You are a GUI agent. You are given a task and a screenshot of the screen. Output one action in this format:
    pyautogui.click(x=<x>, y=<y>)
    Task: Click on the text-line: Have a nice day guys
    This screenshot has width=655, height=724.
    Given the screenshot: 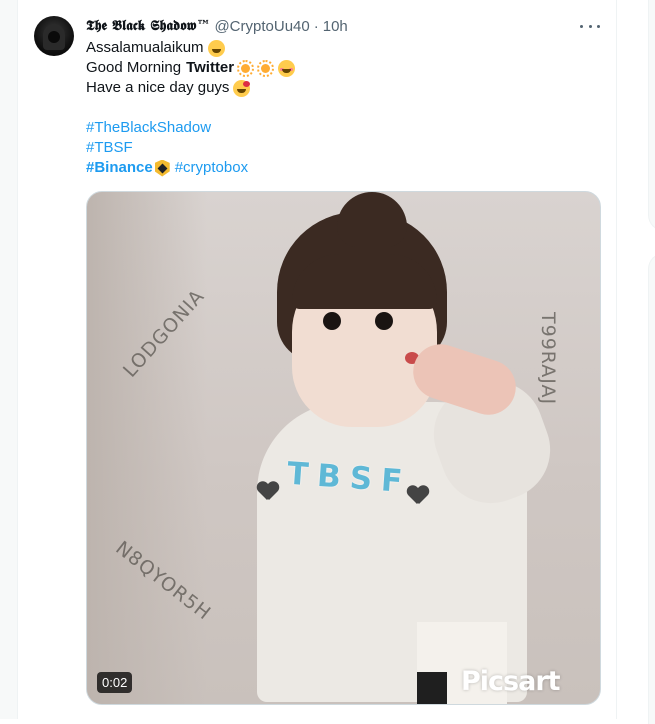 What is the action you would take?
    pyautogui.click(x=336, y=88)
    